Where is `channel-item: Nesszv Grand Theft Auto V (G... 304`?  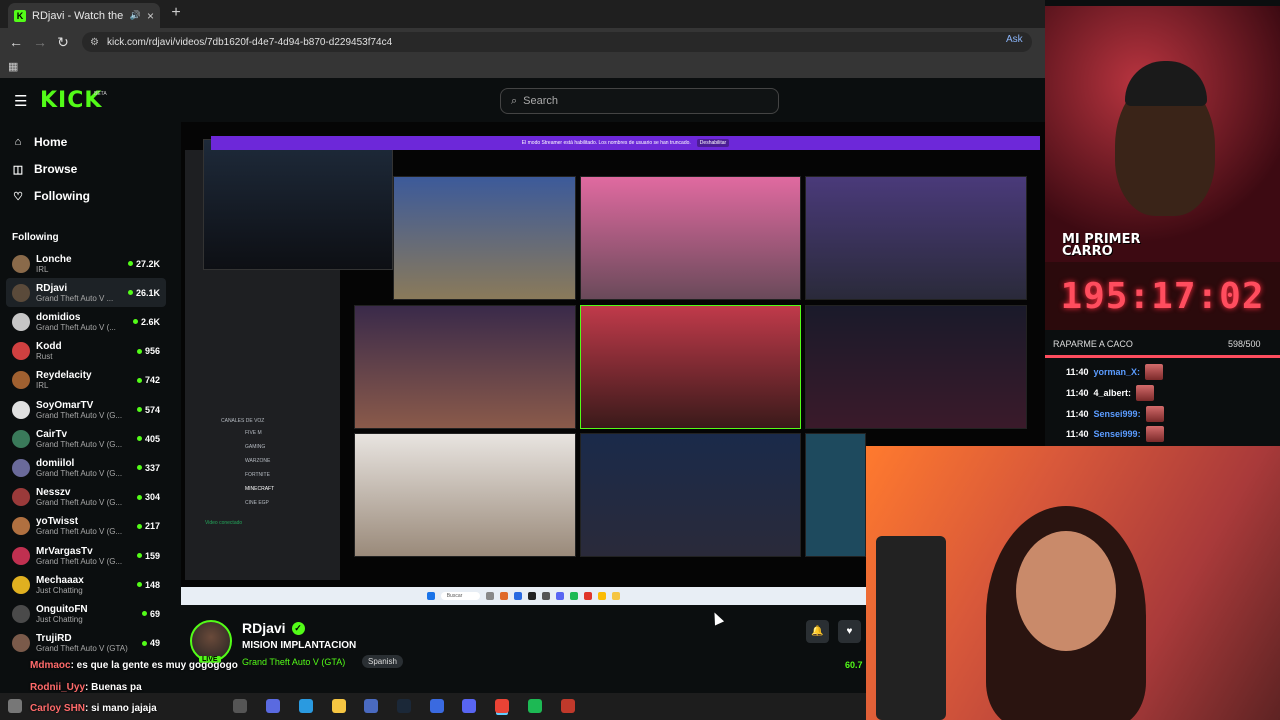 channel-item: Nesszv Grand Theft Auto V (G... 304 is located at coordinates (86, 497).